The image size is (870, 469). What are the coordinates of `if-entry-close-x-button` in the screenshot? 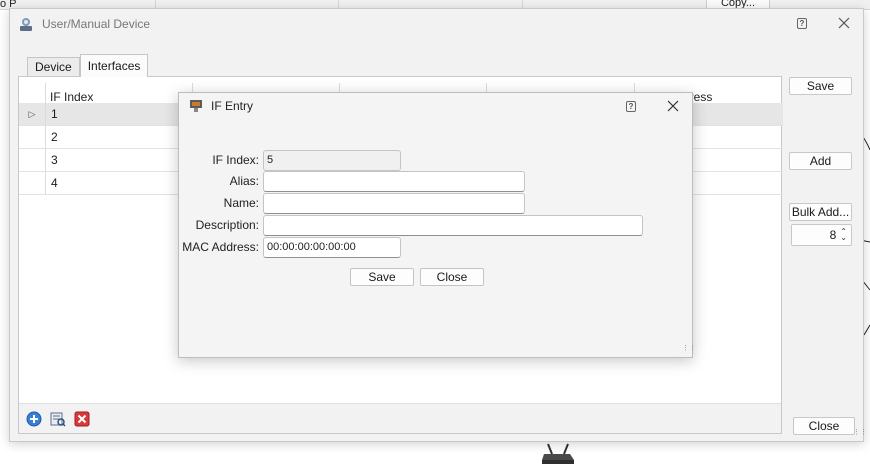 It's located at (673, 106).